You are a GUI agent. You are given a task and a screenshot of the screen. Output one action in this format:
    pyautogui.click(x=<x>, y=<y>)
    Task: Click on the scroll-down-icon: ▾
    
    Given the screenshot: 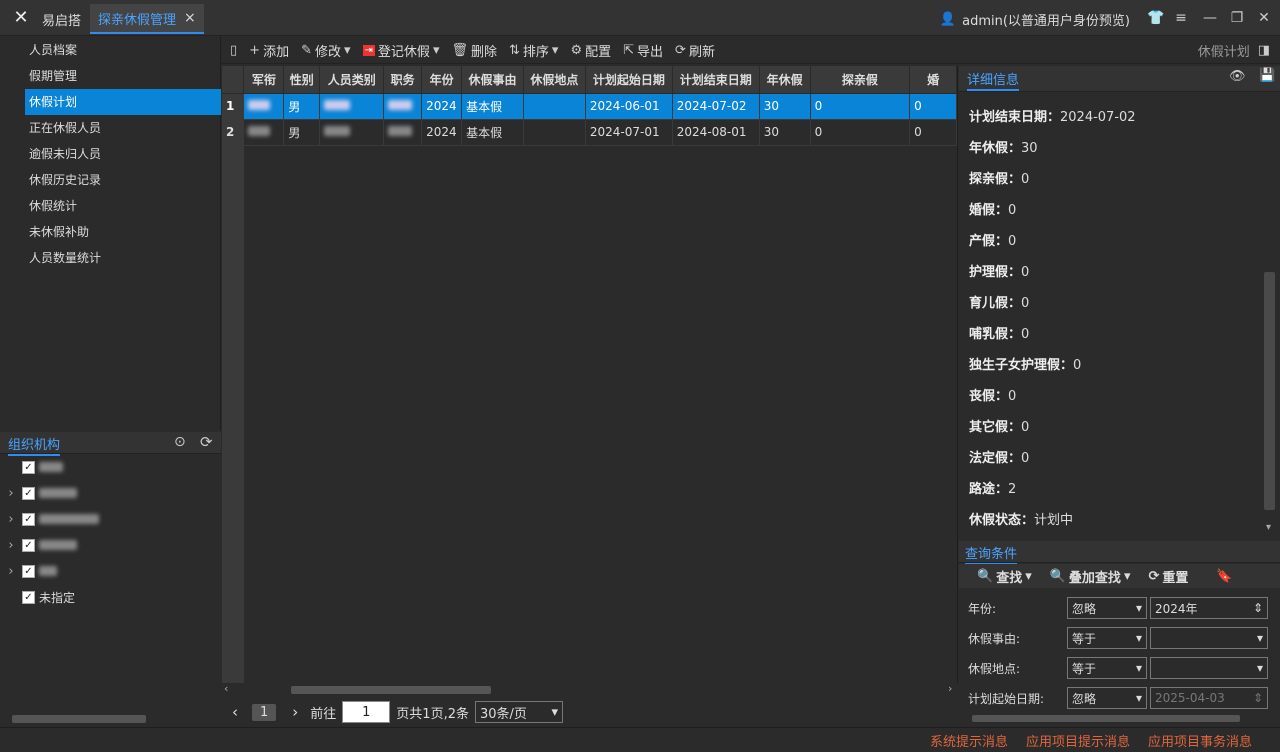 What is the action you would take?
    pyautogui.click(x=1268, y=527)
    